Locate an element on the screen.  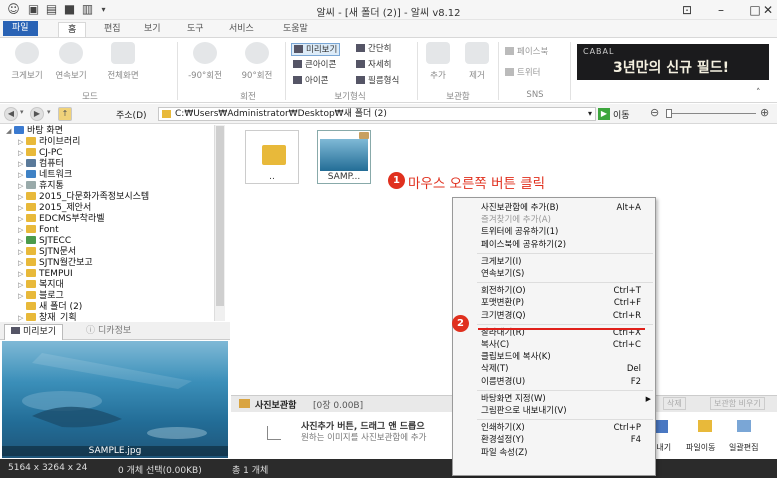
context-menu-item: 크게보기(I) is located at coordinates (554, 262).